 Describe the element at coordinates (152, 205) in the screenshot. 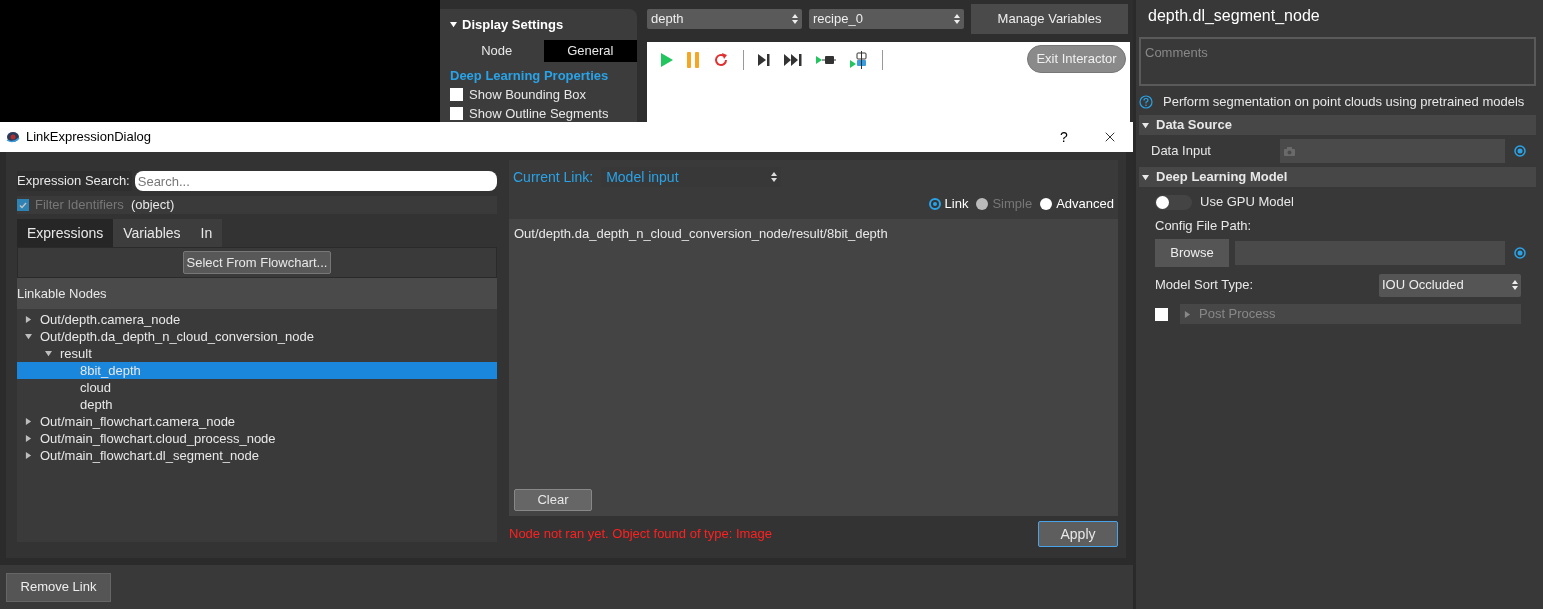

I see `filter-type: (object)` at that location.